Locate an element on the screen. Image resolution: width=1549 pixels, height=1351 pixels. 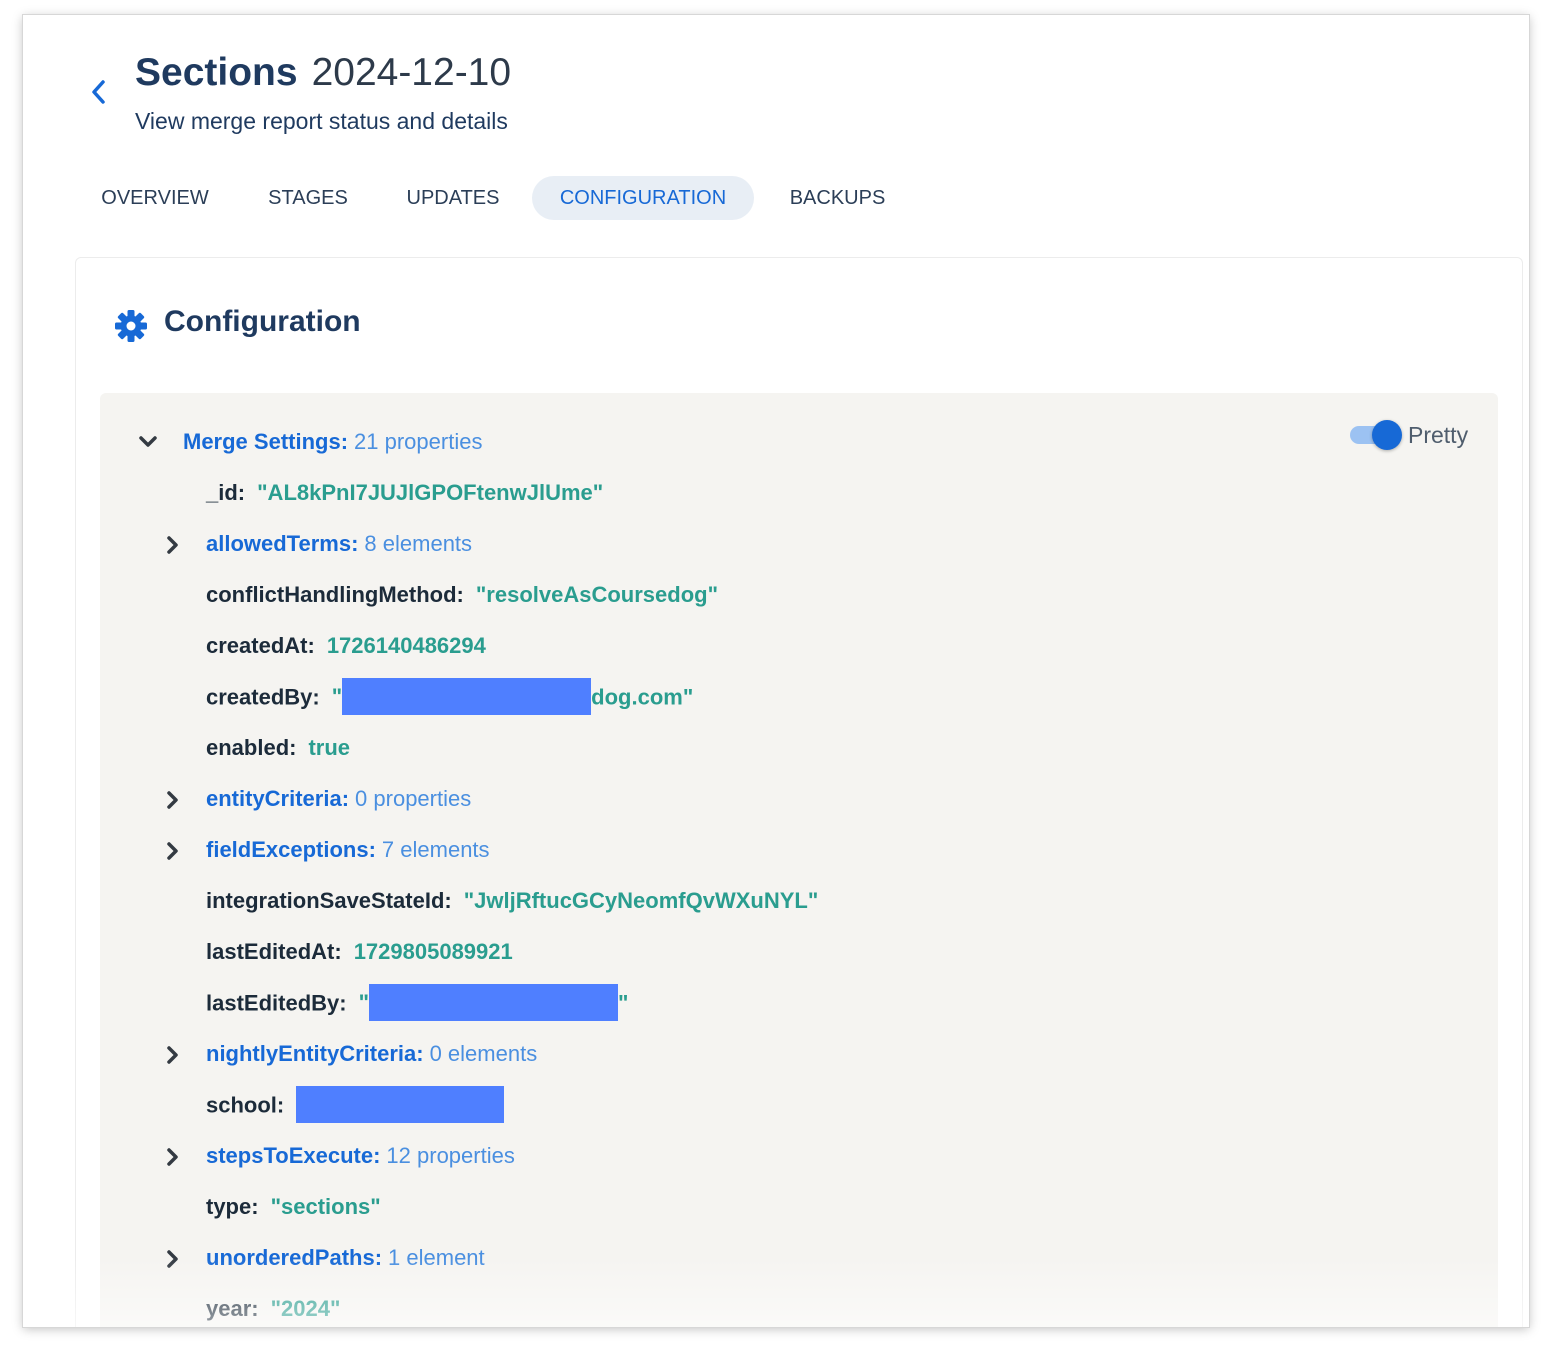
page-header: Sections 2024-12-10 is located at coordinates (323, 73).